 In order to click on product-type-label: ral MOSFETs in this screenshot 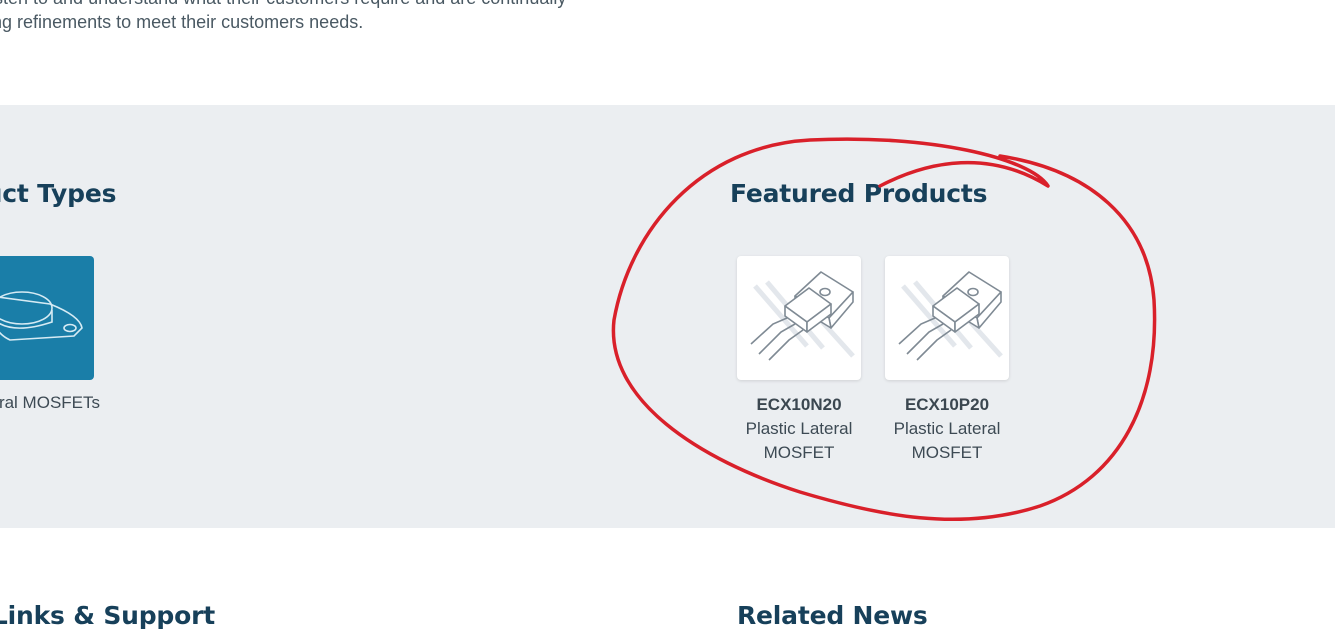, I will do `click(50, 403)`.